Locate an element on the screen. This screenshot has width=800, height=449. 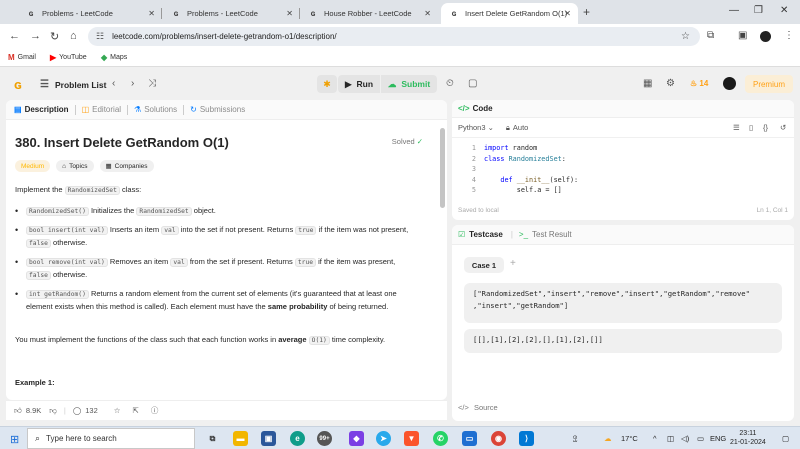
share-icon: ⇱ is located at coordinates (136, 410).